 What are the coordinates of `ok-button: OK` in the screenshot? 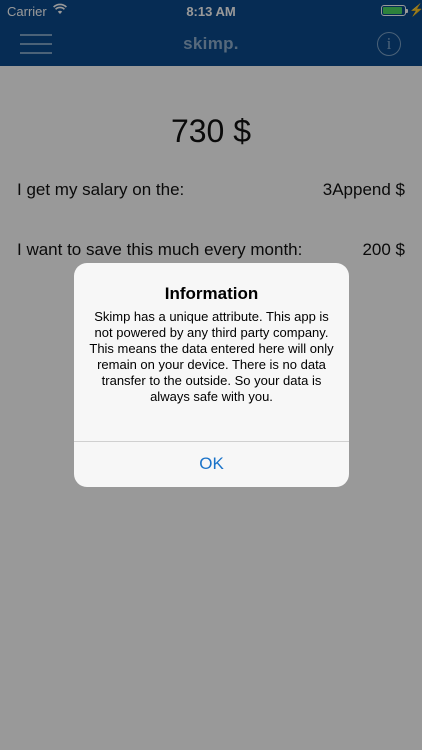 It's located at (211, 464).